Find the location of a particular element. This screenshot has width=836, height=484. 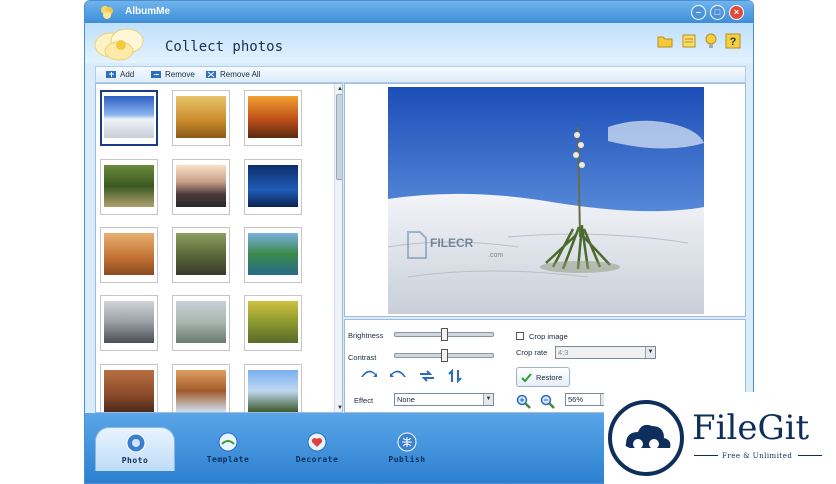

template-icon is located at coordinates (228, 442).